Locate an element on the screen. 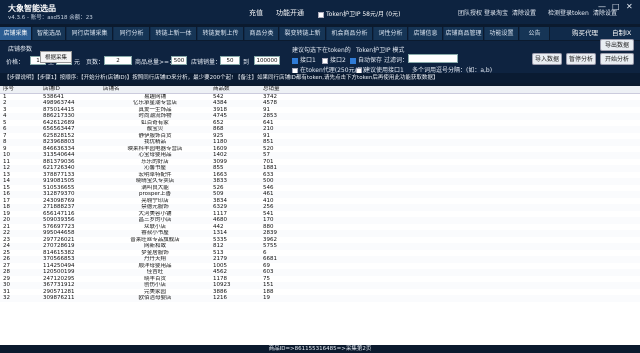  cell-total-sales: 19 is located at coordinates (450, 298).